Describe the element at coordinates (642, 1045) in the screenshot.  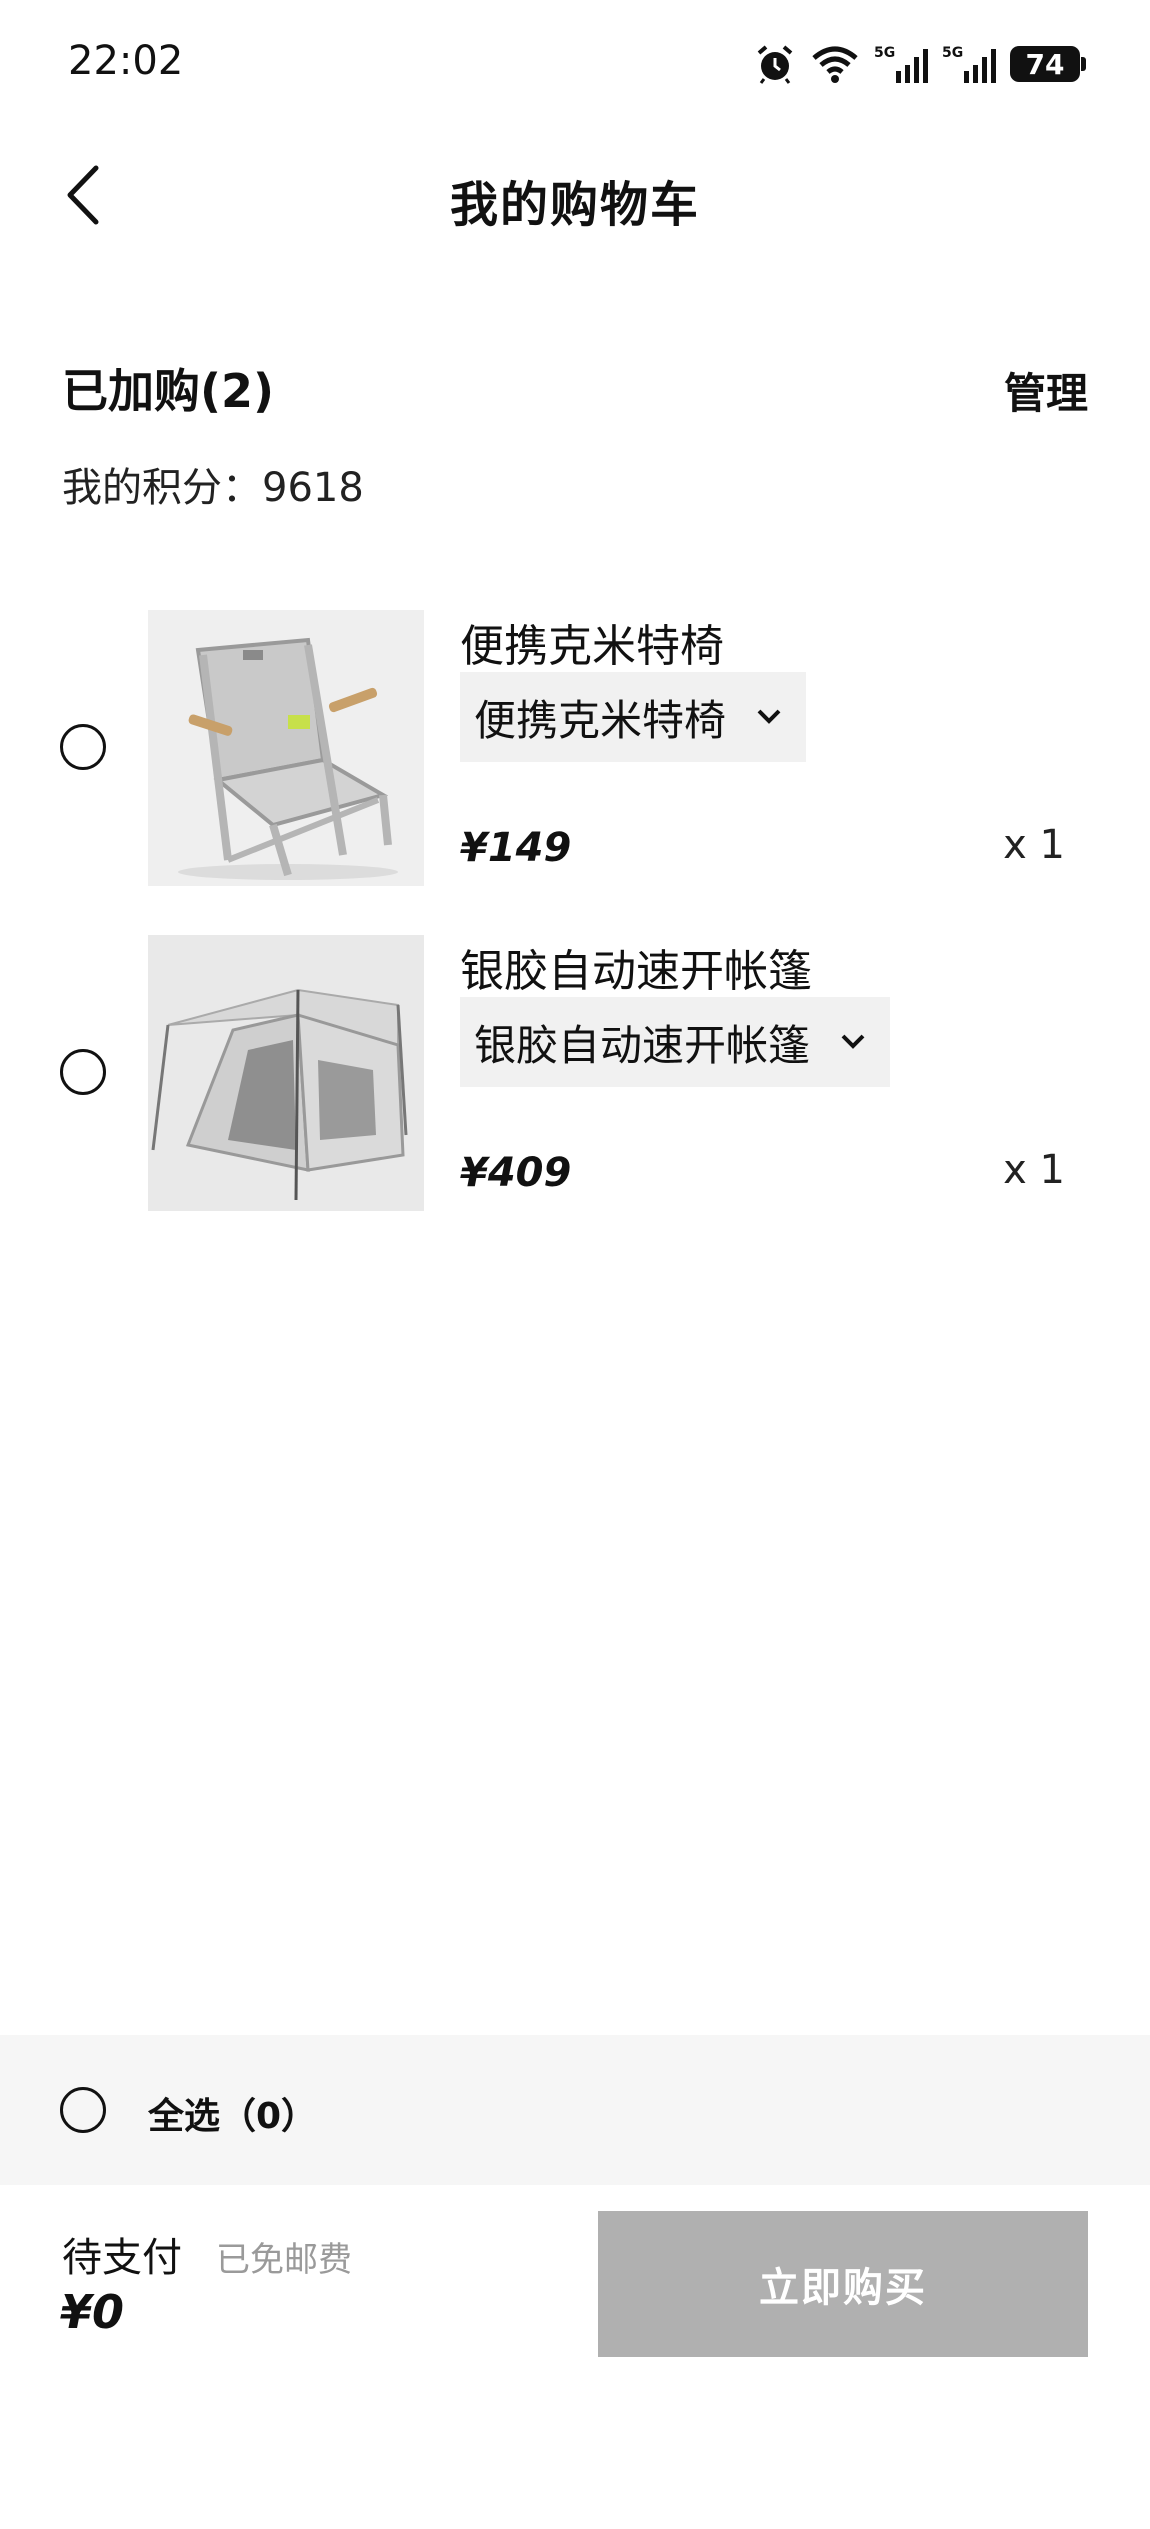
I see `variant-label: 银胶自动速开帐篷` at that location.